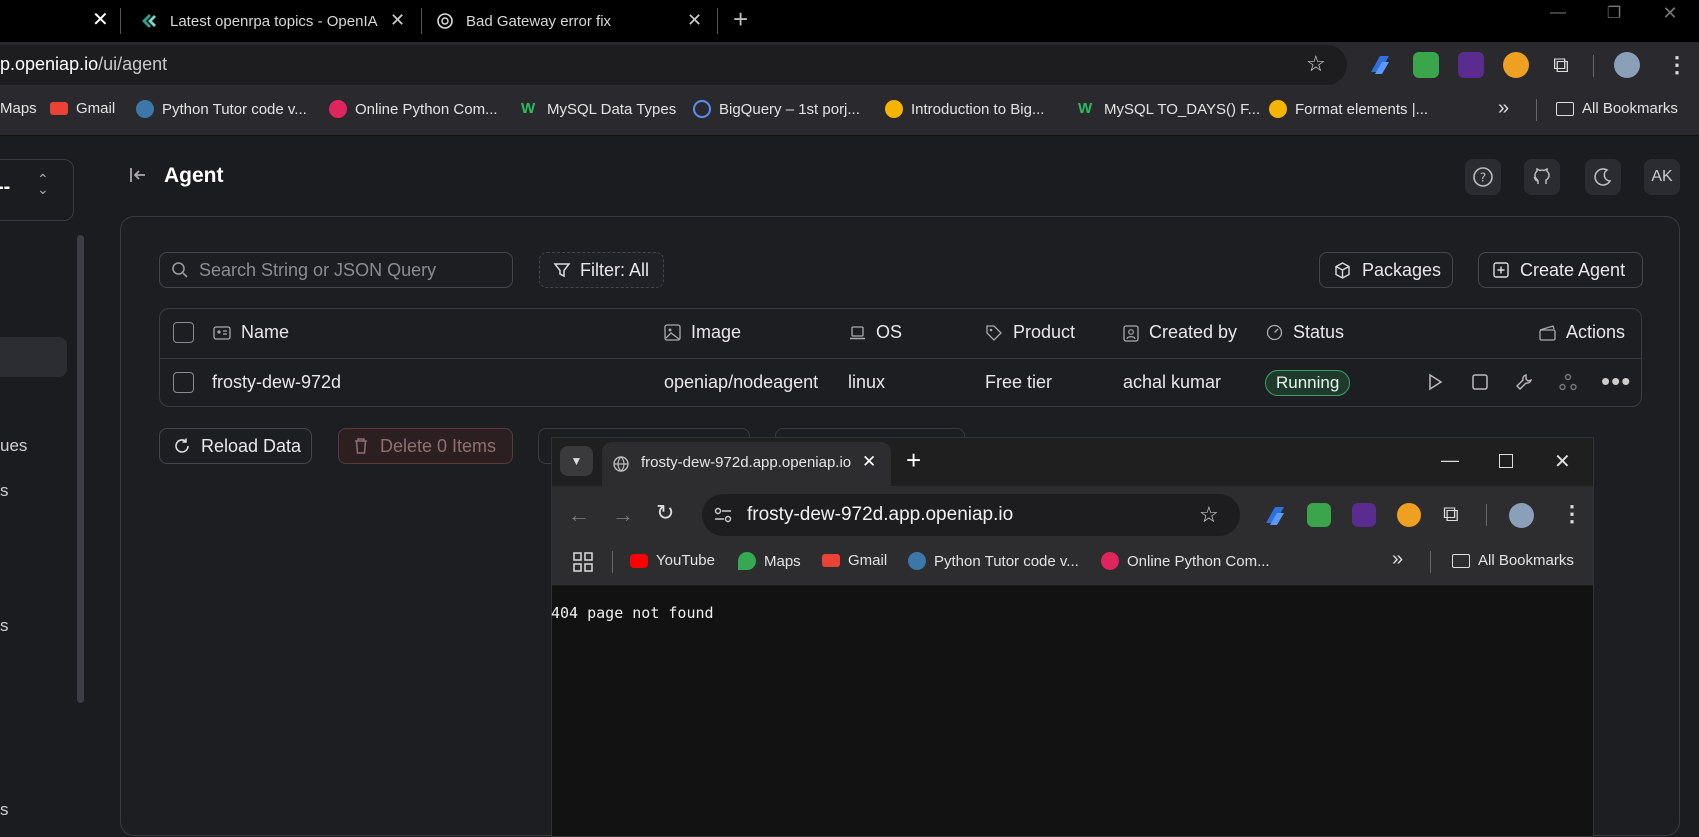 The height and width of the screenshot is (837, 1699). Describe the element at coordinates (579, 515) in the screenshot. I see `back-icon: ←` at that location.